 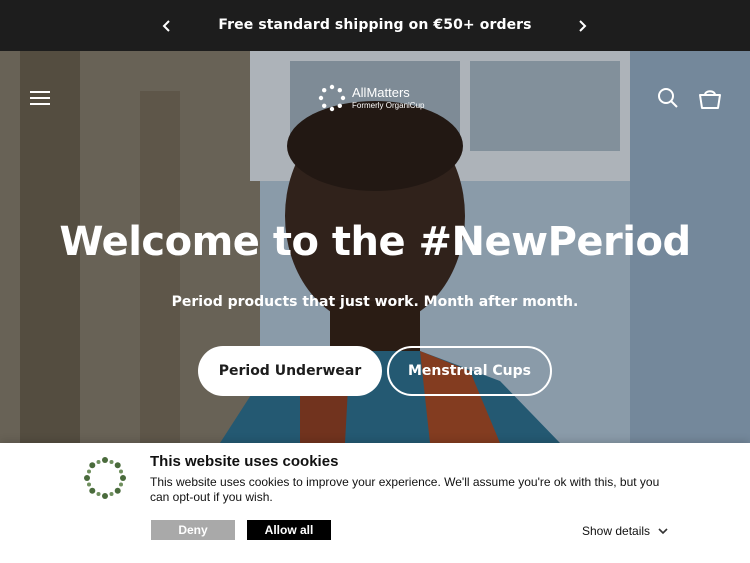 I want to click on search-icon, so click(x=668, y=98).